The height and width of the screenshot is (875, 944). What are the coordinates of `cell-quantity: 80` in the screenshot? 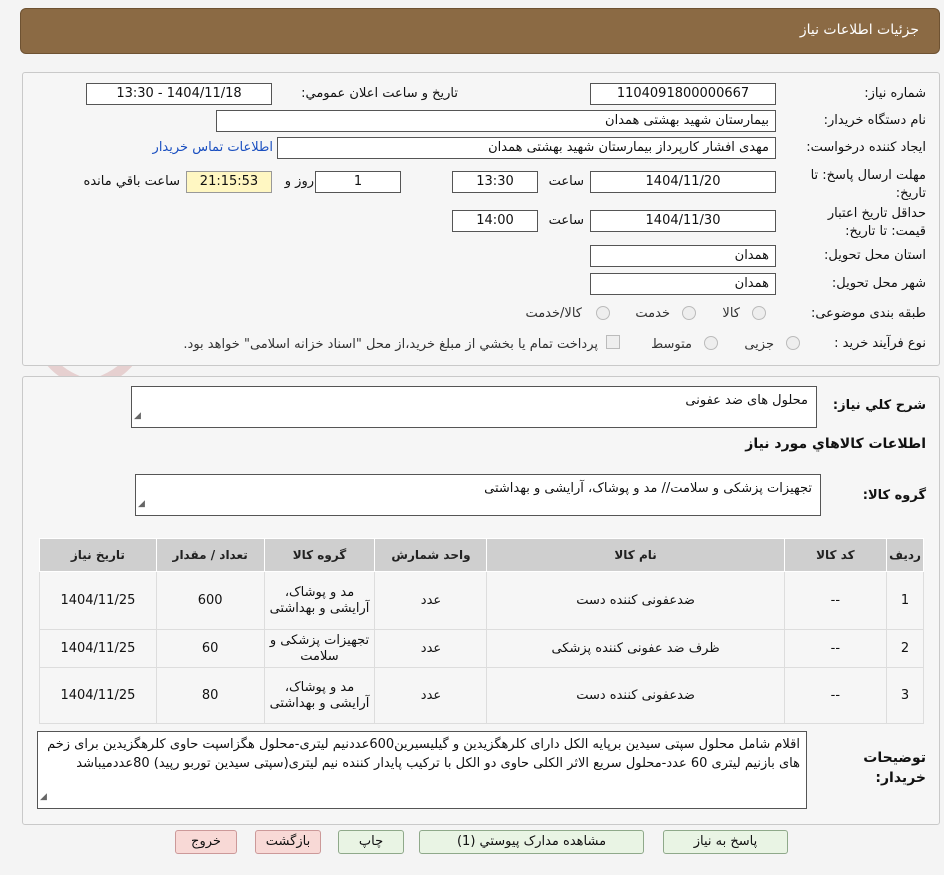 It's located at (210, 695).